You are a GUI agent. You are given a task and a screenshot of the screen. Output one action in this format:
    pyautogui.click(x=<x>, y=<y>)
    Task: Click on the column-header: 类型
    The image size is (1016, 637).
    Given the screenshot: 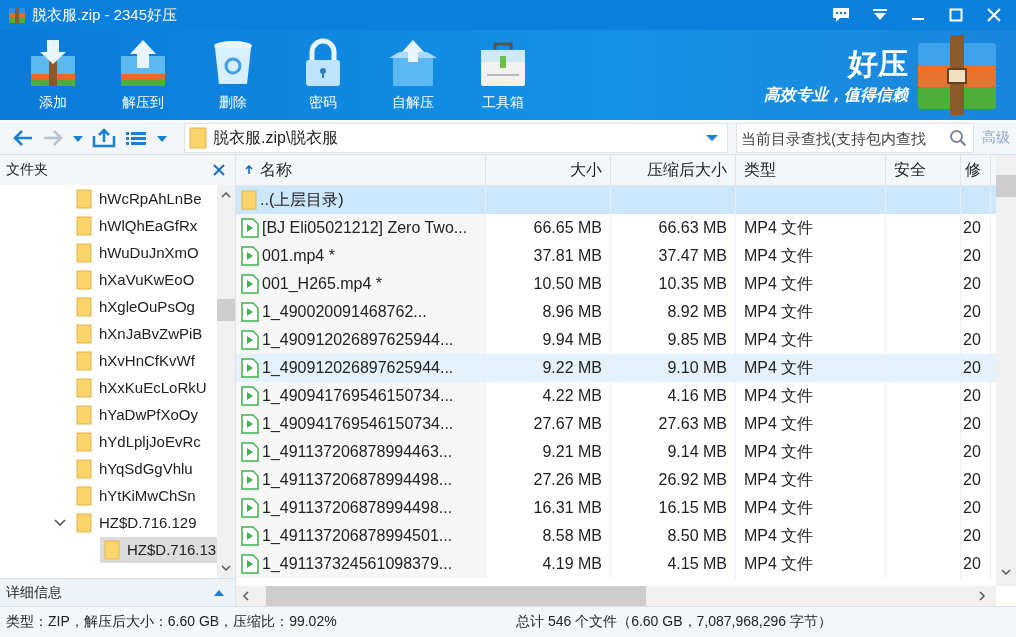 What is the action you would take?
    pyautogui.click(x=811, y=170)
    